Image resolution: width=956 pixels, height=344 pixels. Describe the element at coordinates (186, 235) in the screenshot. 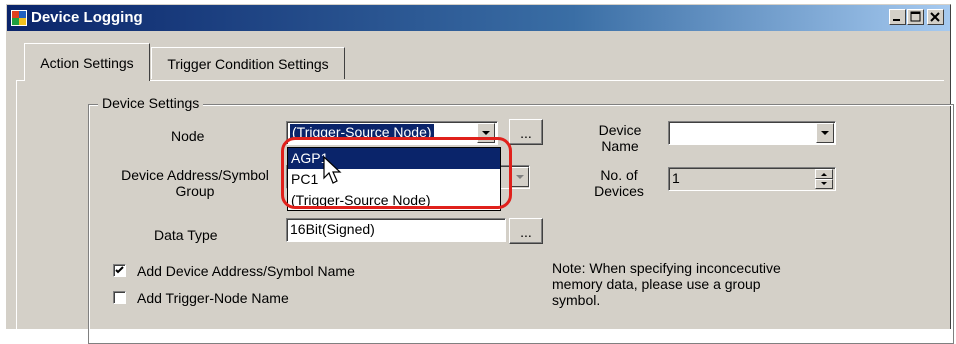

I see `data-type-label: Data Type` at that location.